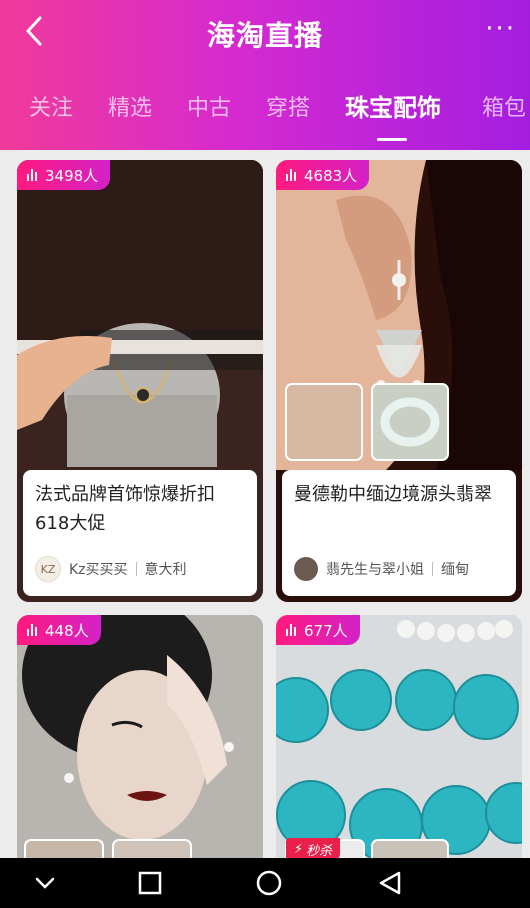 Image resolution: width=530 pixels, height=908 pixels. What do you see at coordinates (306, 569) in the screenshot?
I see `avatar` at bounding box center [306, 569].